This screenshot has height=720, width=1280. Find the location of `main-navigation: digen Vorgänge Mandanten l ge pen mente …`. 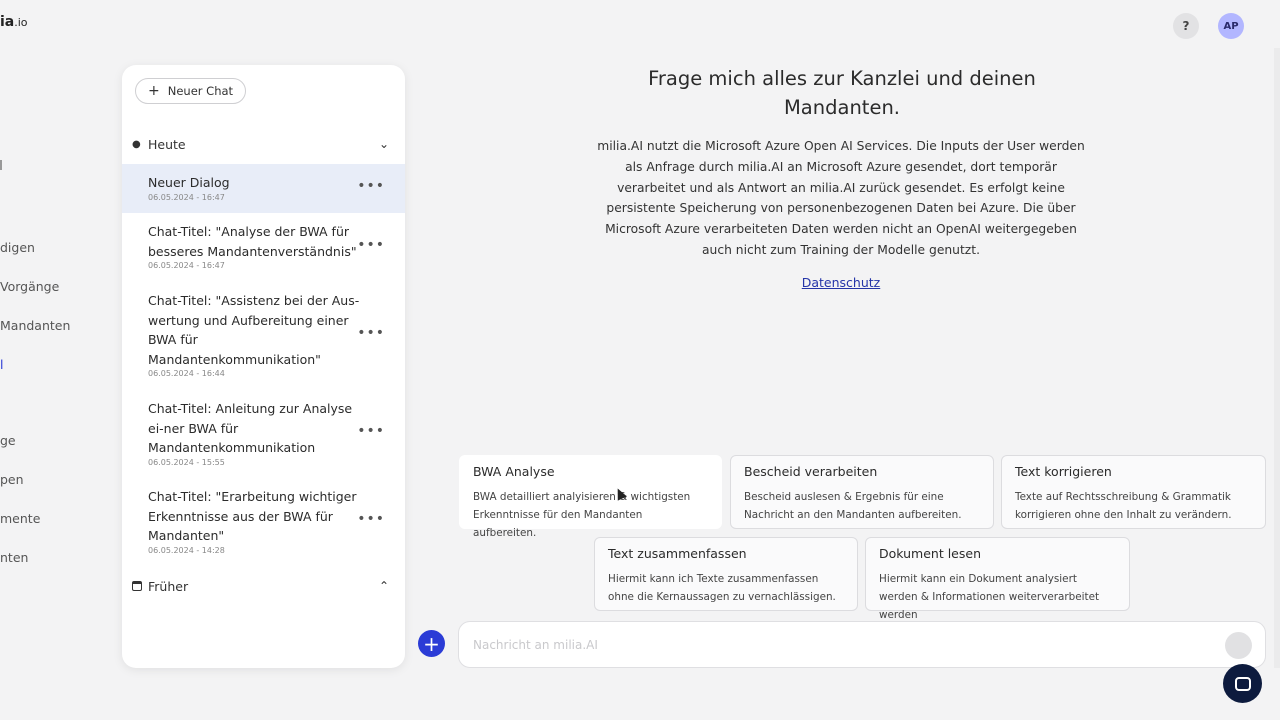

main-navigation: digen Vorgänge Mandanten l ge pen mente … is located at coordinates (55, 360).